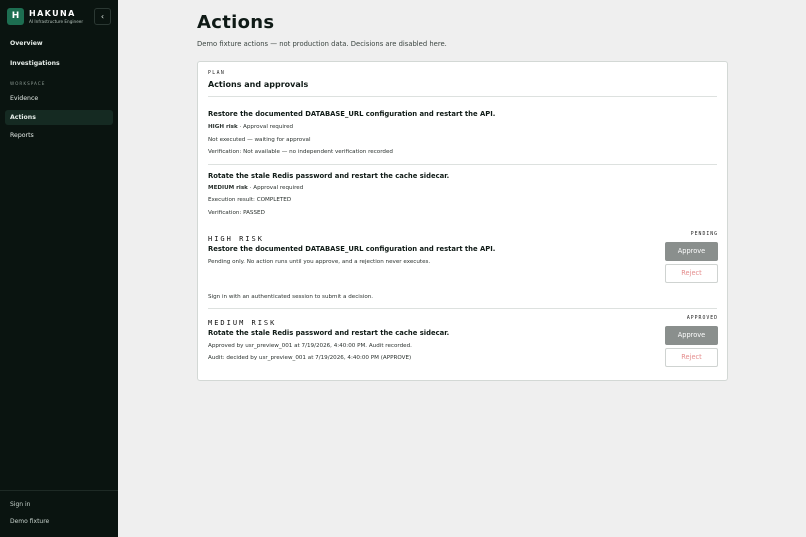 The height and width of the screenshot is (537, 806). What do you see at coordinates (236, 22) in the screenshot?
I see `page-title: Actions` at bounding box center [236, 22].